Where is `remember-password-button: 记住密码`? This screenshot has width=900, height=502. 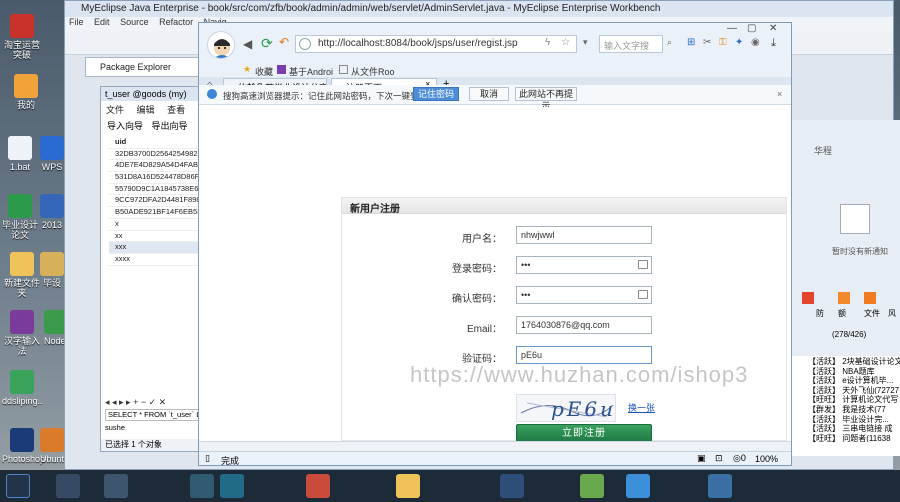 remember-password-button: 记住密码 is located at coordinates (436, 94).